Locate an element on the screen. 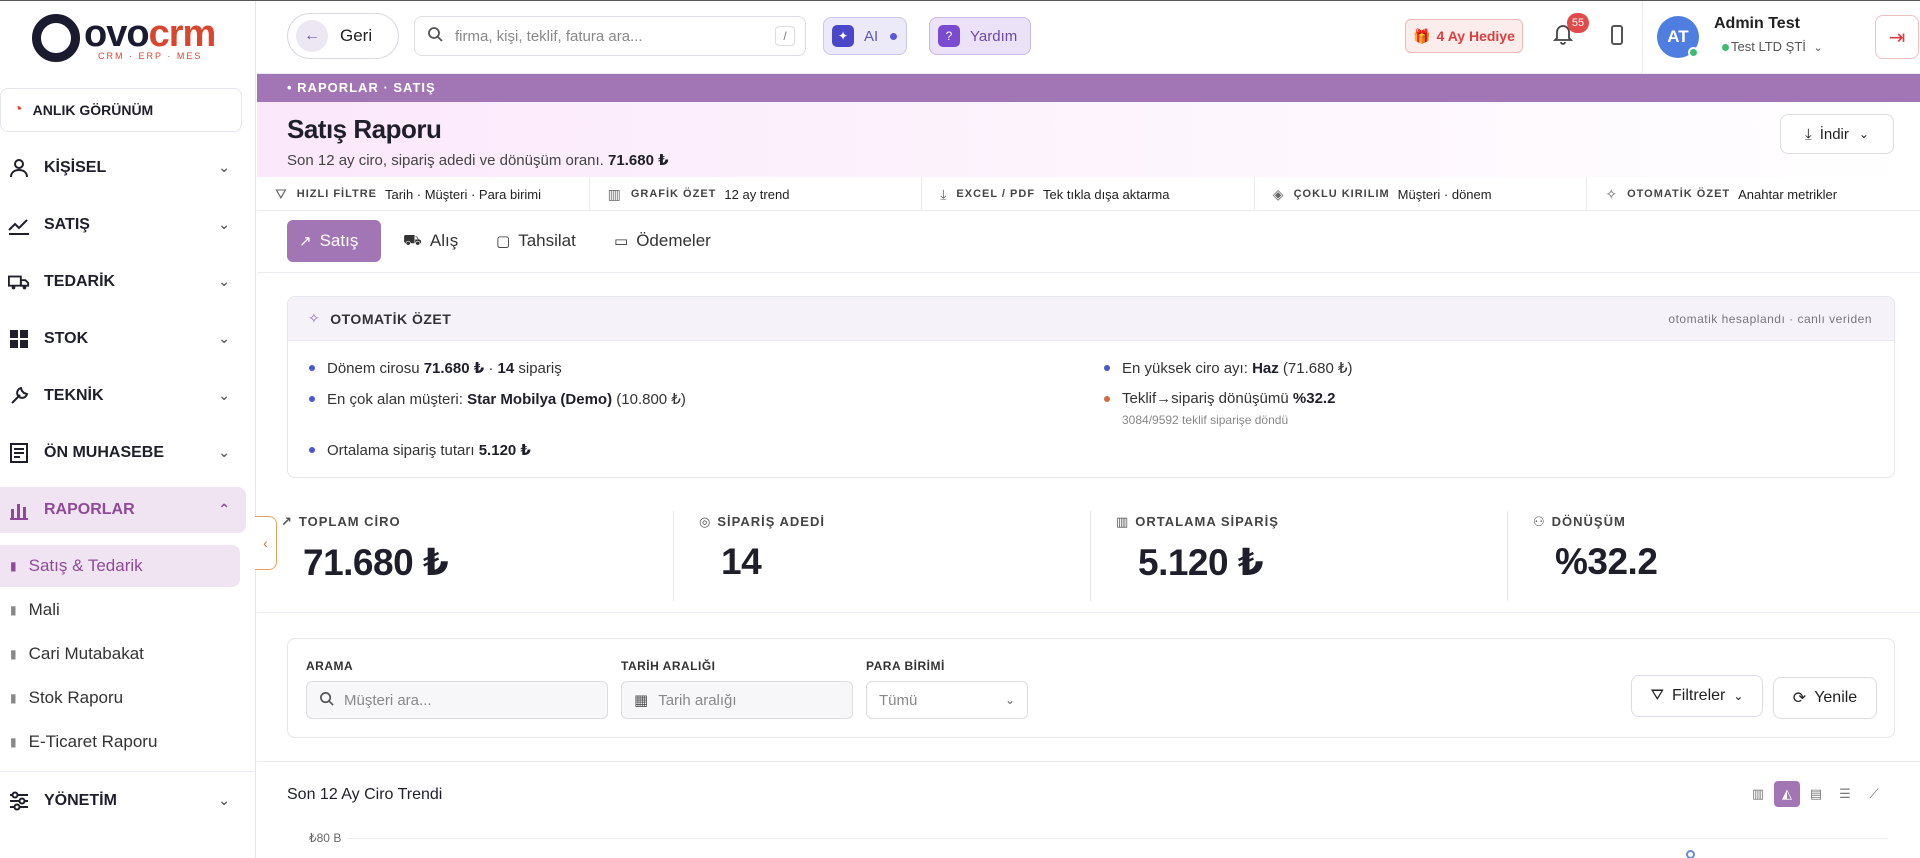 This screenshot has width=1920, height=858. company-selector: Test LTD ŞTİ ⌄ is located at coordinates (1777, 46).